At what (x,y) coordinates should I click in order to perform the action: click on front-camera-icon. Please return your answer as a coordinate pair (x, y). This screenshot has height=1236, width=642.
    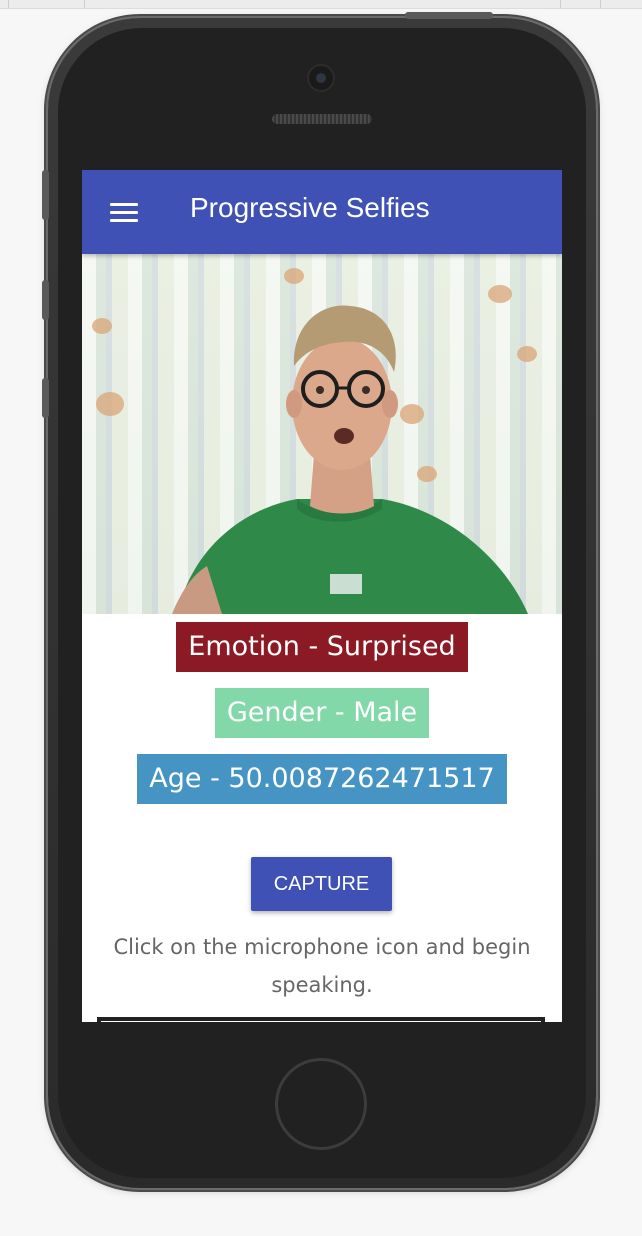
    Looking at the image, I should click on (321, 78).